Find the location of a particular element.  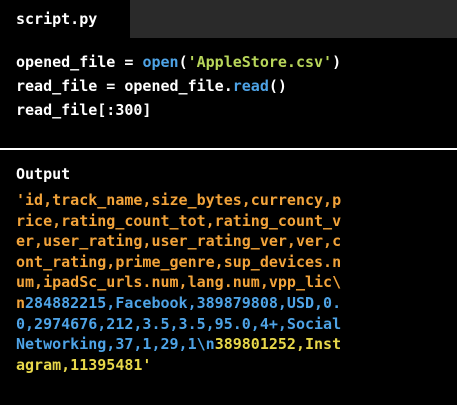

output-line: n284882215,Facebook,389879808,USD,0. is located at coordinates (228, 303).